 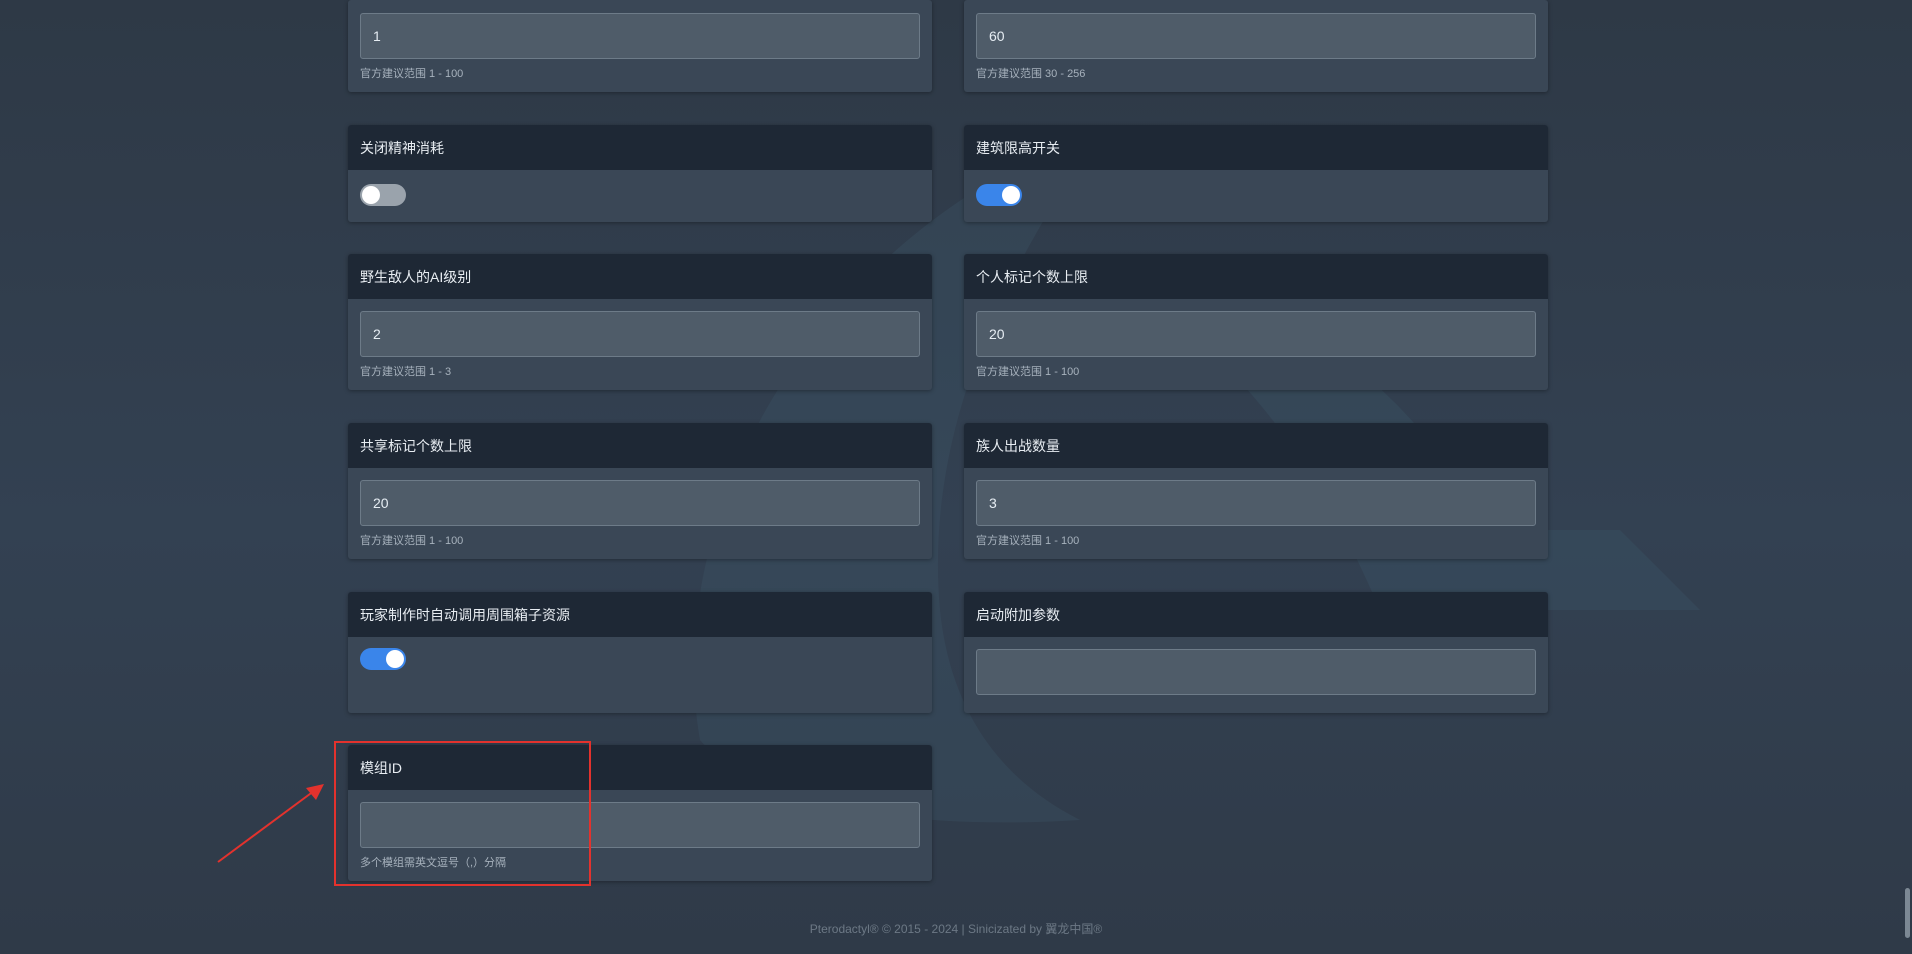 What do you see at coordinates (1256, 445) in the screenshot?
I see `clan-battle-count-title: 族人出战数量` at bounding box center [1256, 445].